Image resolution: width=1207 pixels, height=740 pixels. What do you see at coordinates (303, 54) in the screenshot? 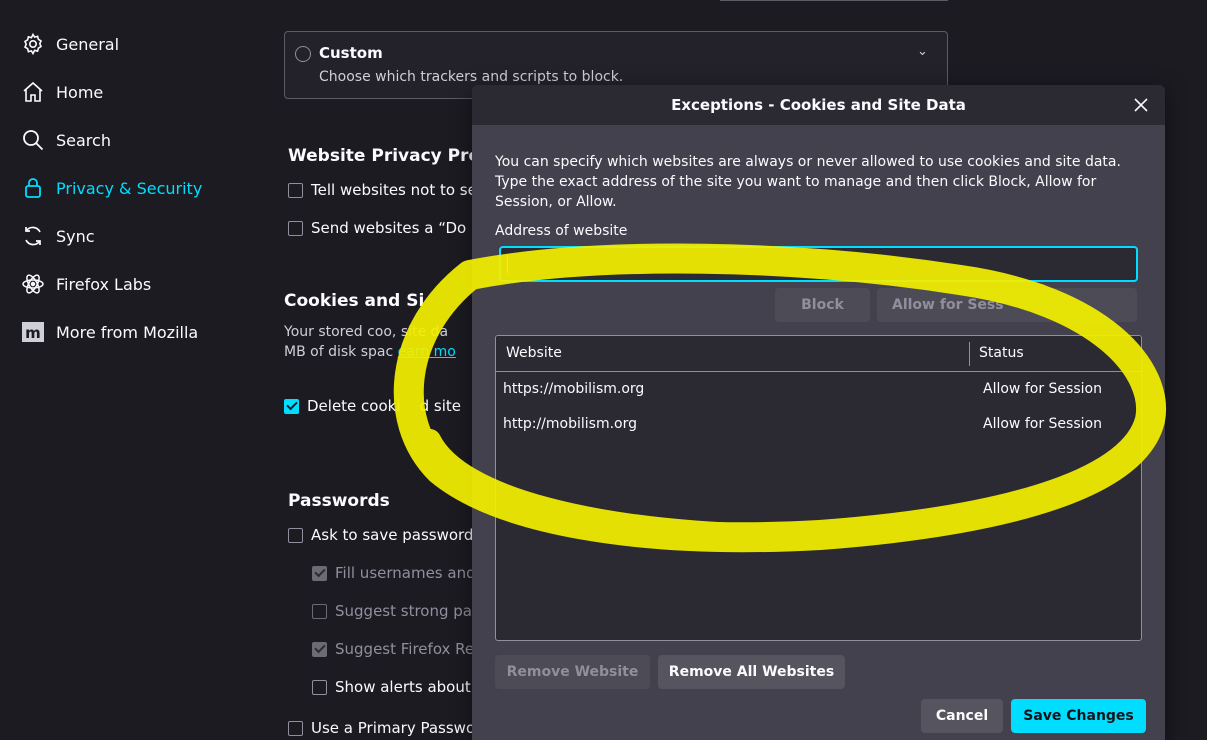
I see `custom-radio` at bounding box center [303, 54].